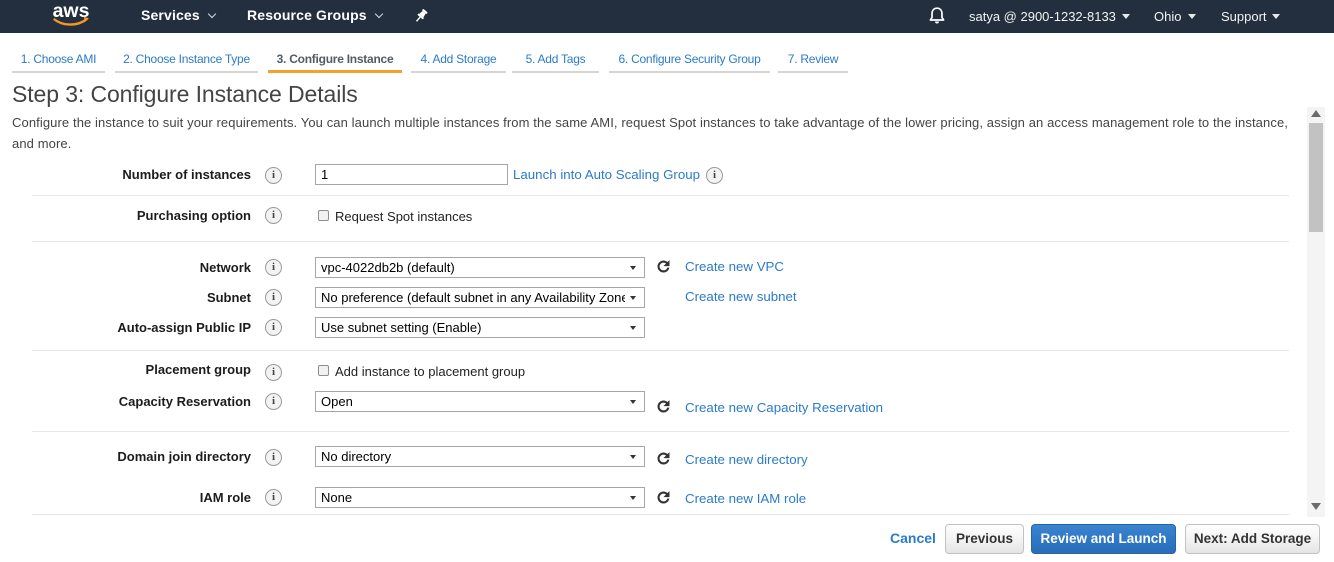  Describe the element at coordinates (71, 12) in the screenshot. I see `svg-text: aws` at that location.